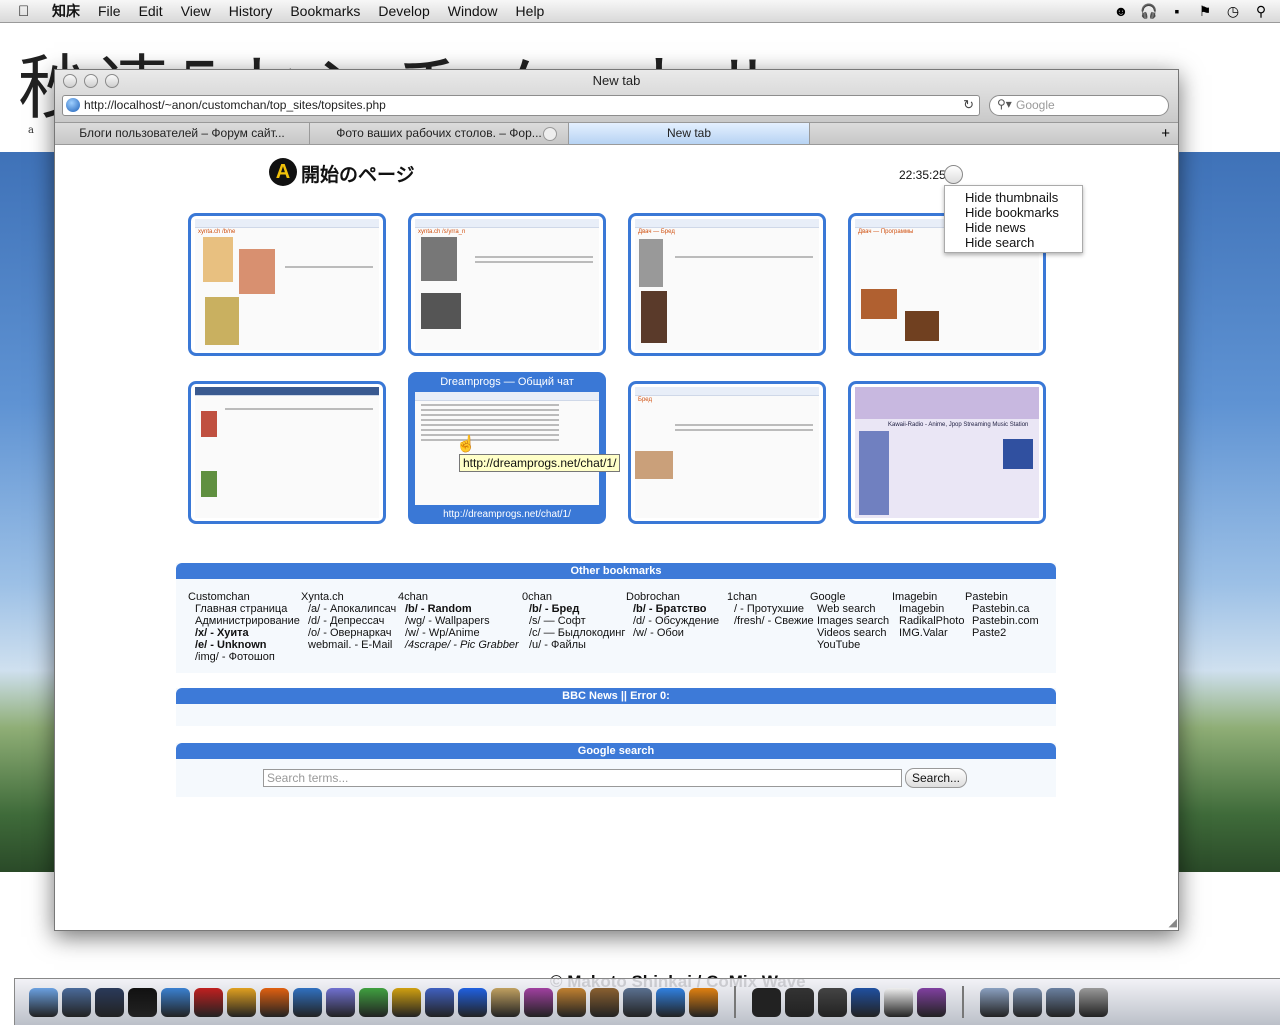 This screenshot has height=1025, width=1280. What do you see at coordinates (1233, 11) in the screenshot?
I see `clock-icon: ◷` at bounding box center [1233, 11].